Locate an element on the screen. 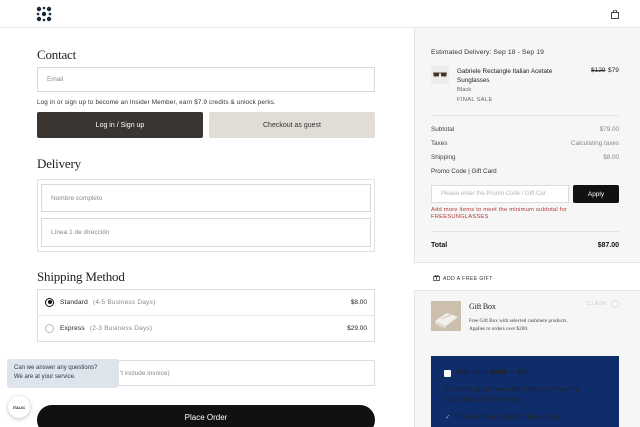  chat-line-1: Can we answer any questions? is located at coordinates (56, 368).